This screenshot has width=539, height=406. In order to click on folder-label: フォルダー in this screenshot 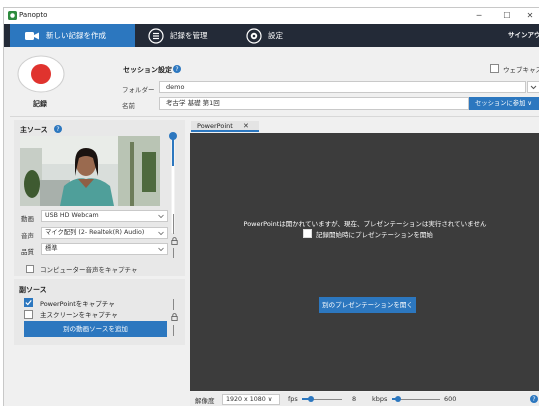, I will do `click(138, 90)`.